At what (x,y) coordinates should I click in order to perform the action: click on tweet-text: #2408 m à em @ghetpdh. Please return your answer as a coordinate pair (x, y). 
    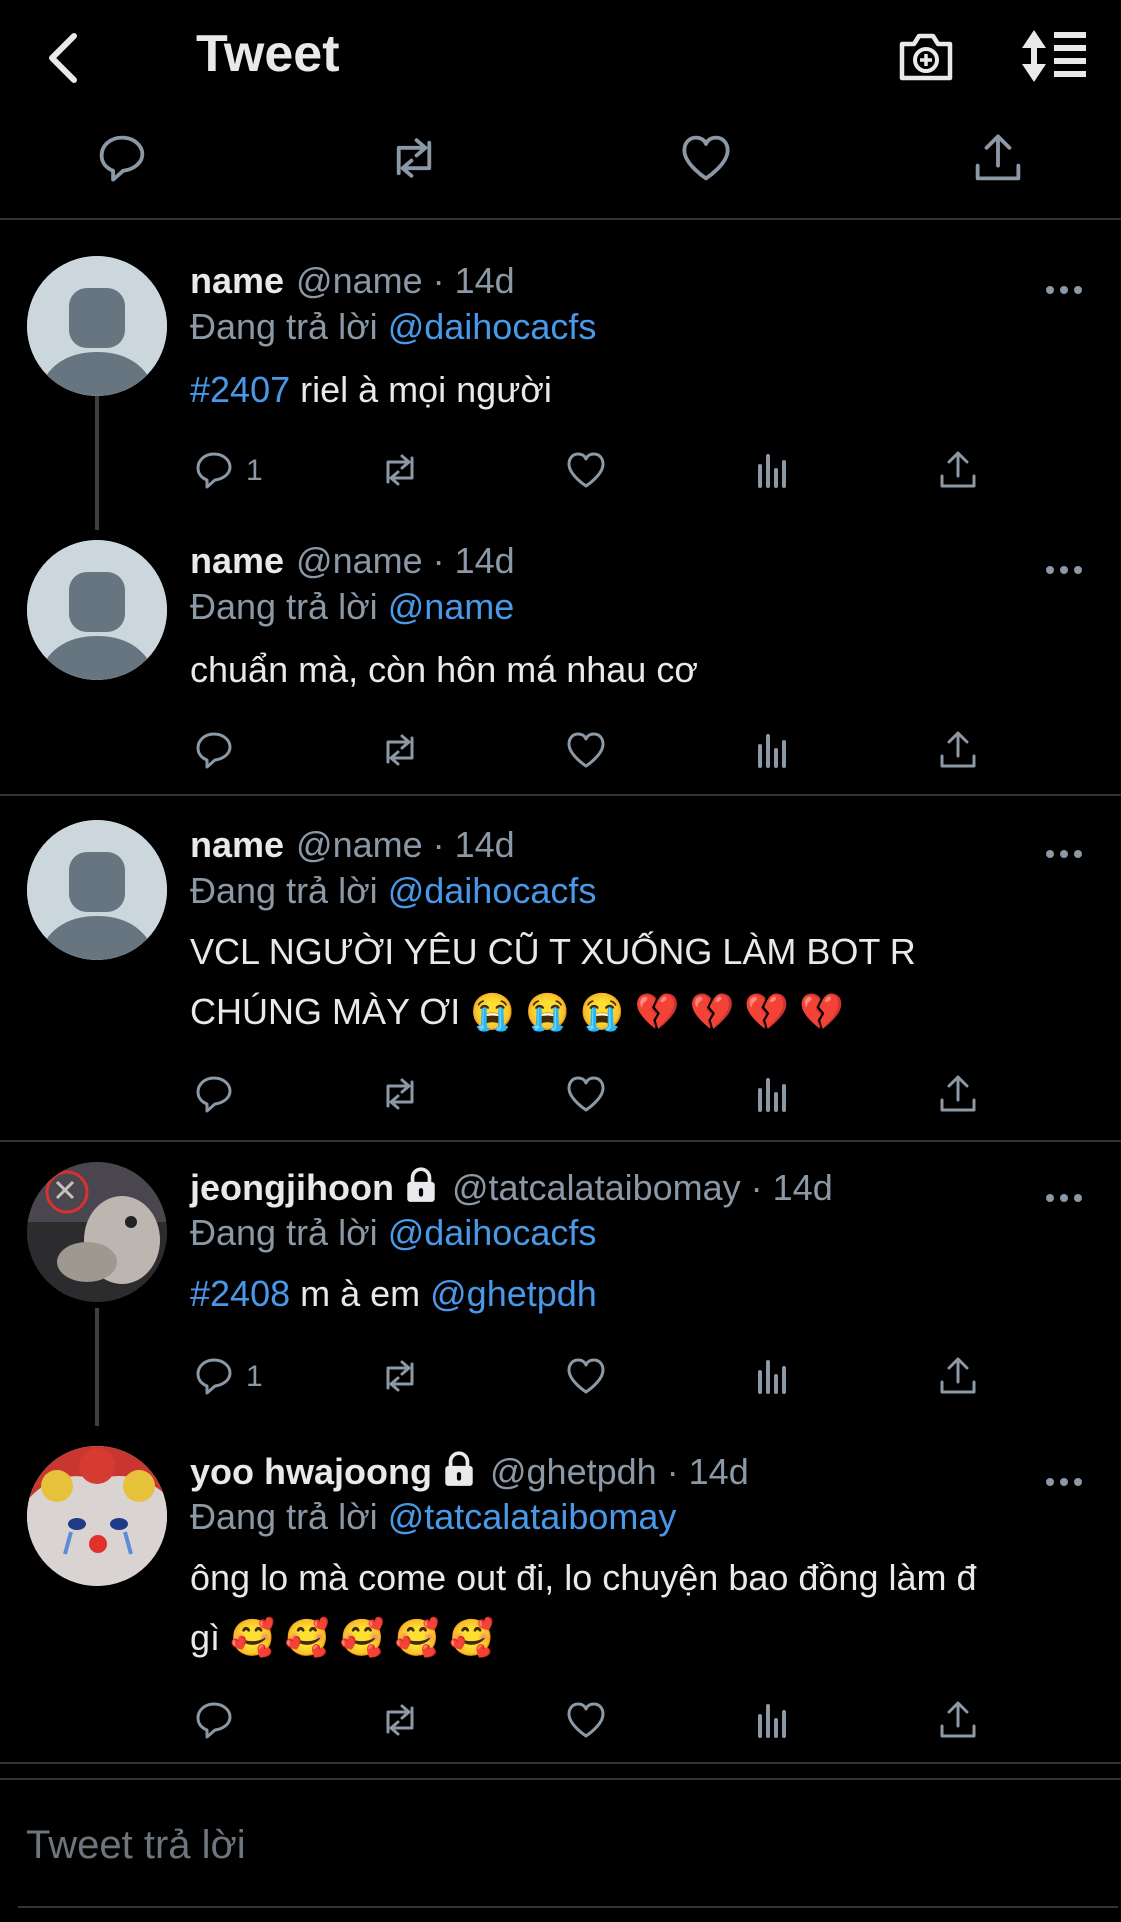
    Looking at the image, I should click on (640, 1294).